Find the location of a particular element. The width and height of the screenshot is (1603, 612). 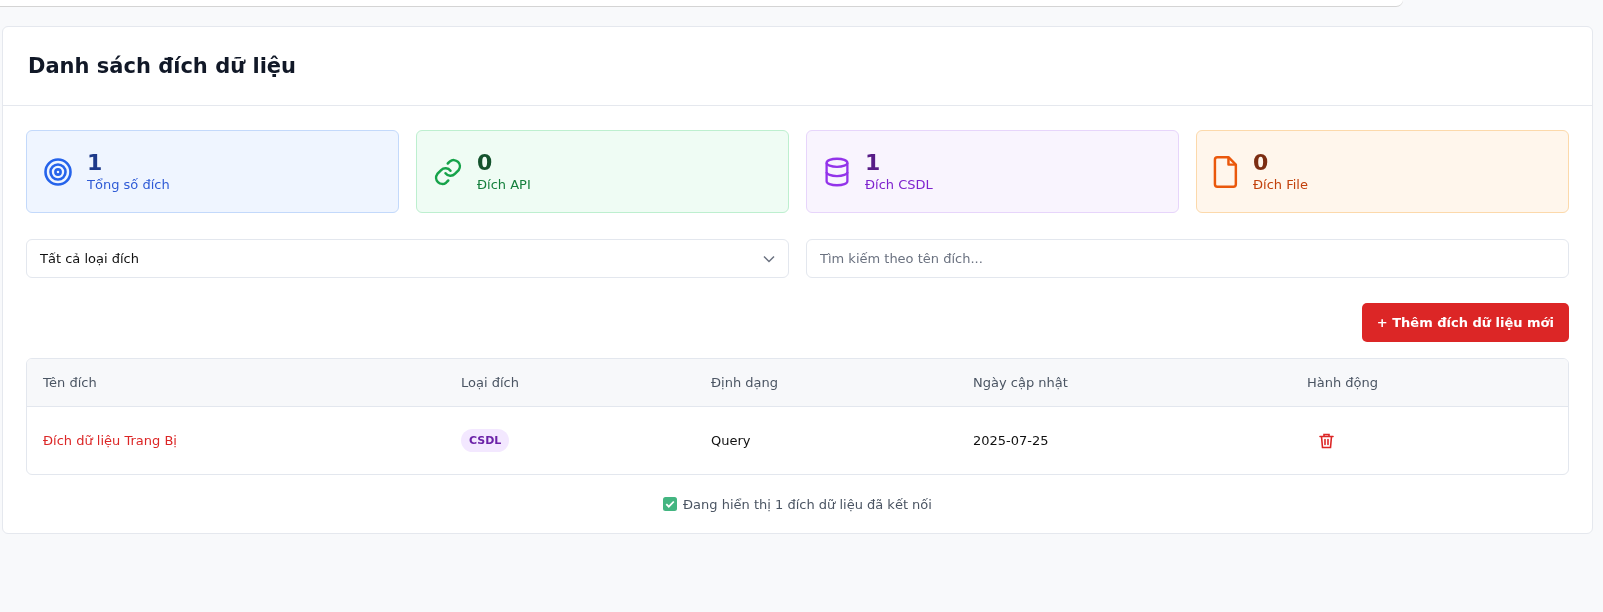

add-button: + Thêm đích dữ liệu mới is located at coordinates (1465, 322).